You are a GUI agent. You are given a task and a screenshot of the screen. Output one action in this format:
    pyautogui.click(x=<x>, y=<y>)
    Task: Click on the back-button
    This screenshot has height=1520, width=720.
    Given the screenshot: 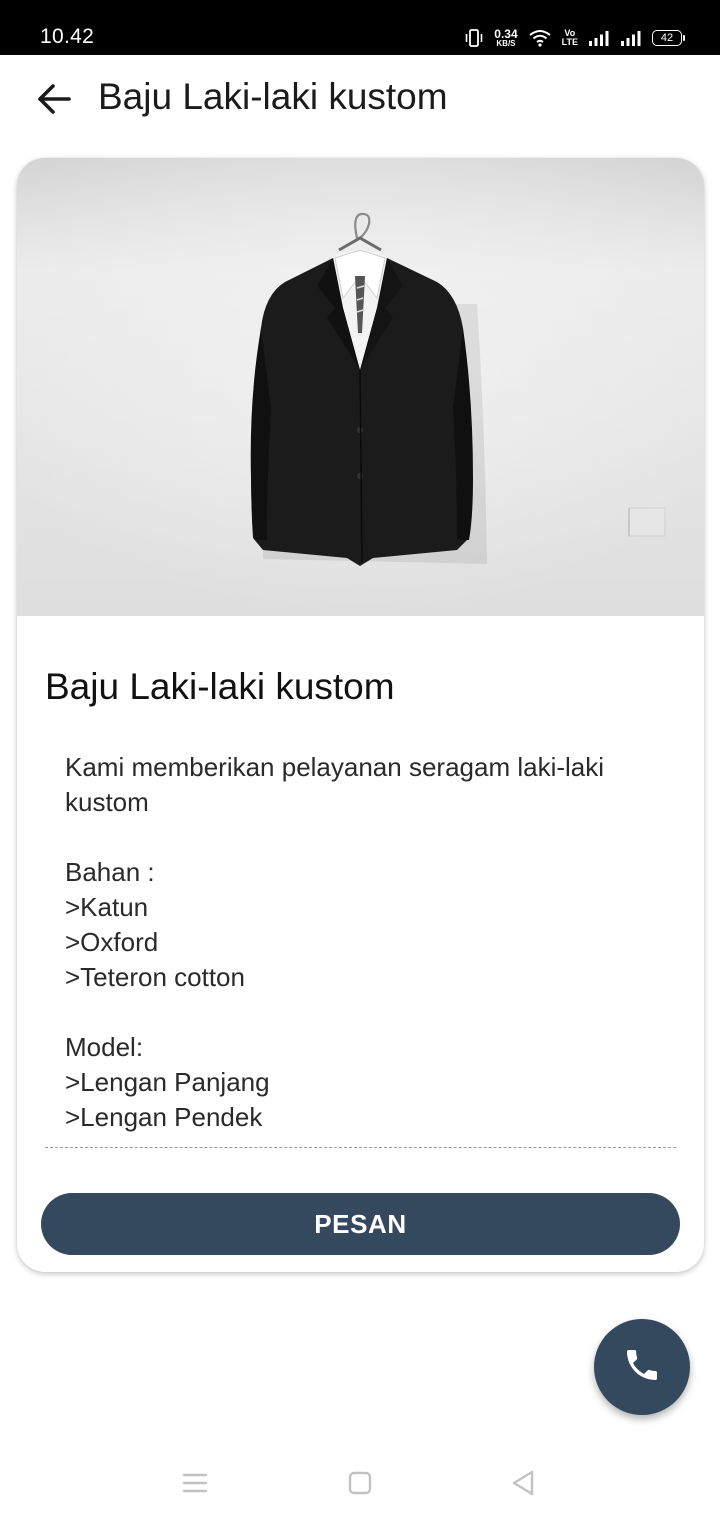 What is the action you would take?
    pyautogui.click(x=54, y=101)
    